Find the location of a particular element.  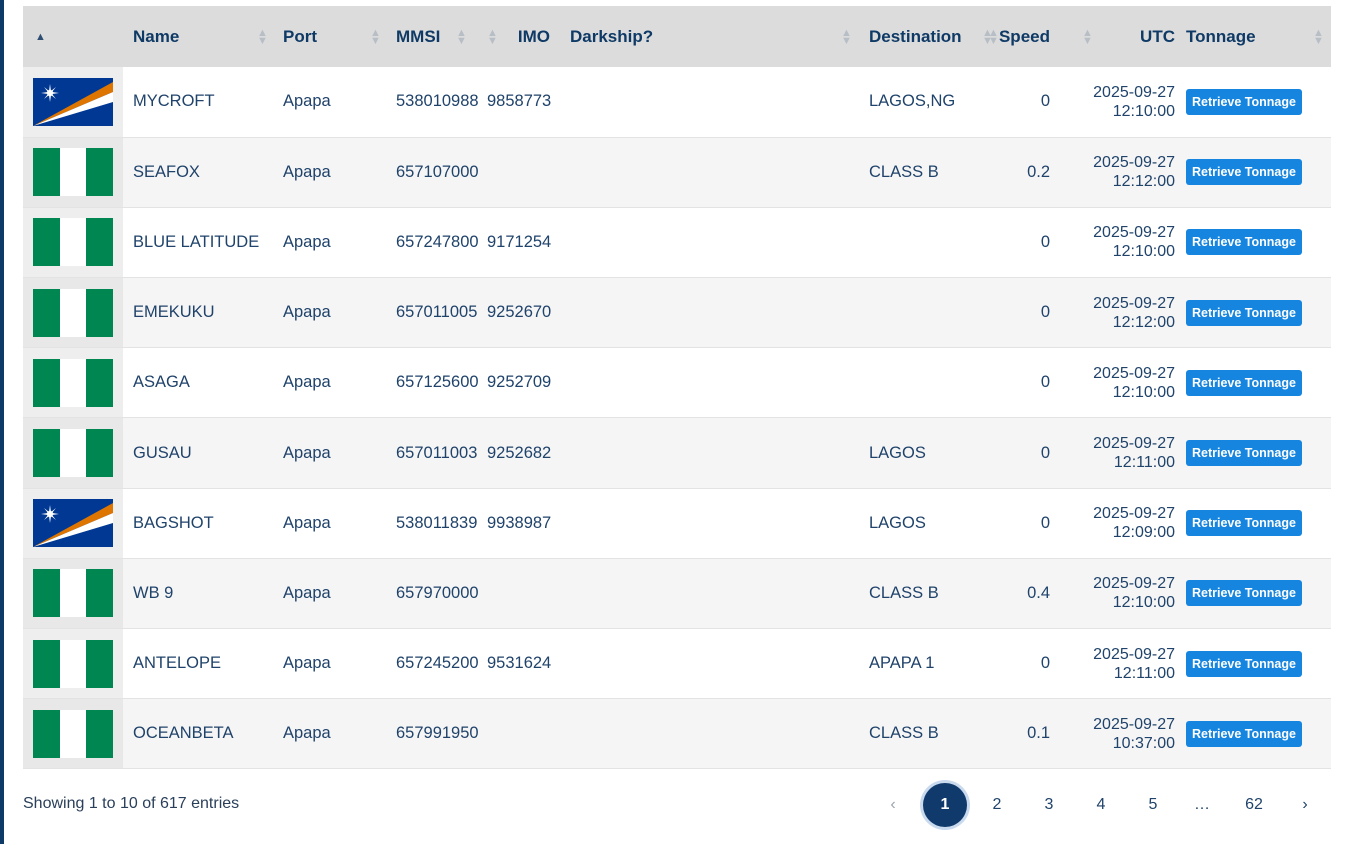

imo-cell: 9252670 is located at coordinates (519, 312).